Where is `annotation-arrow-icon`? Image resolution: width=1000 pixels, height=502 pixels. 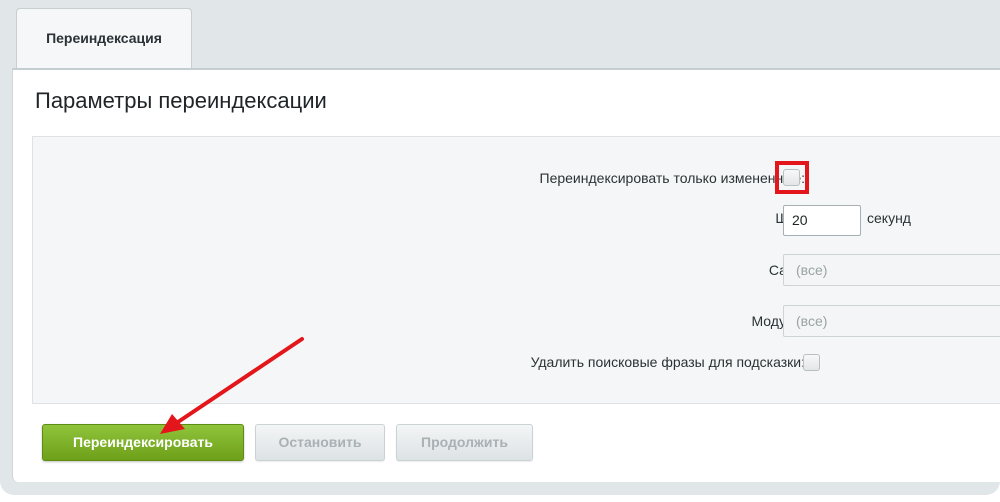
annotation-arrow-icon is located at coordinates (232, 385).